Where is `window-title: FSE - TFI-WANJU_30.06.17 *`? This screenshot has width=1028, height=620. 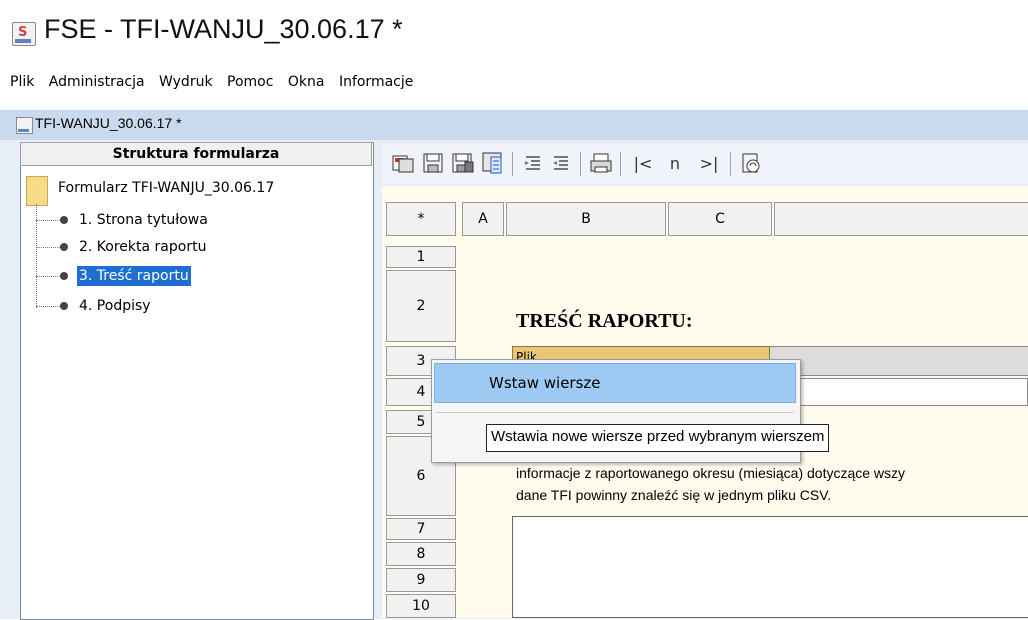 window-title: FSE - TFI-WANJU_30.06.17 * is located at coordinates (223, 29).